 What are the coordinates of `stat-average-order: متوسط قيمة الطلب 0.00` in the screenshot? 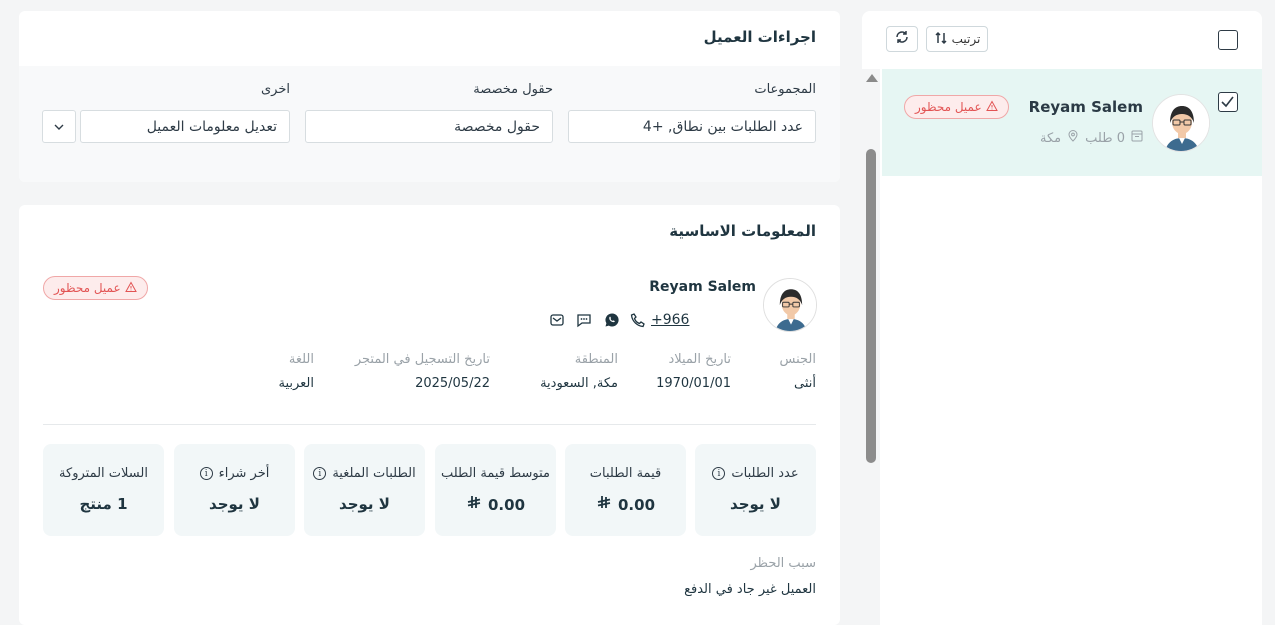 It's located at (495, 490).